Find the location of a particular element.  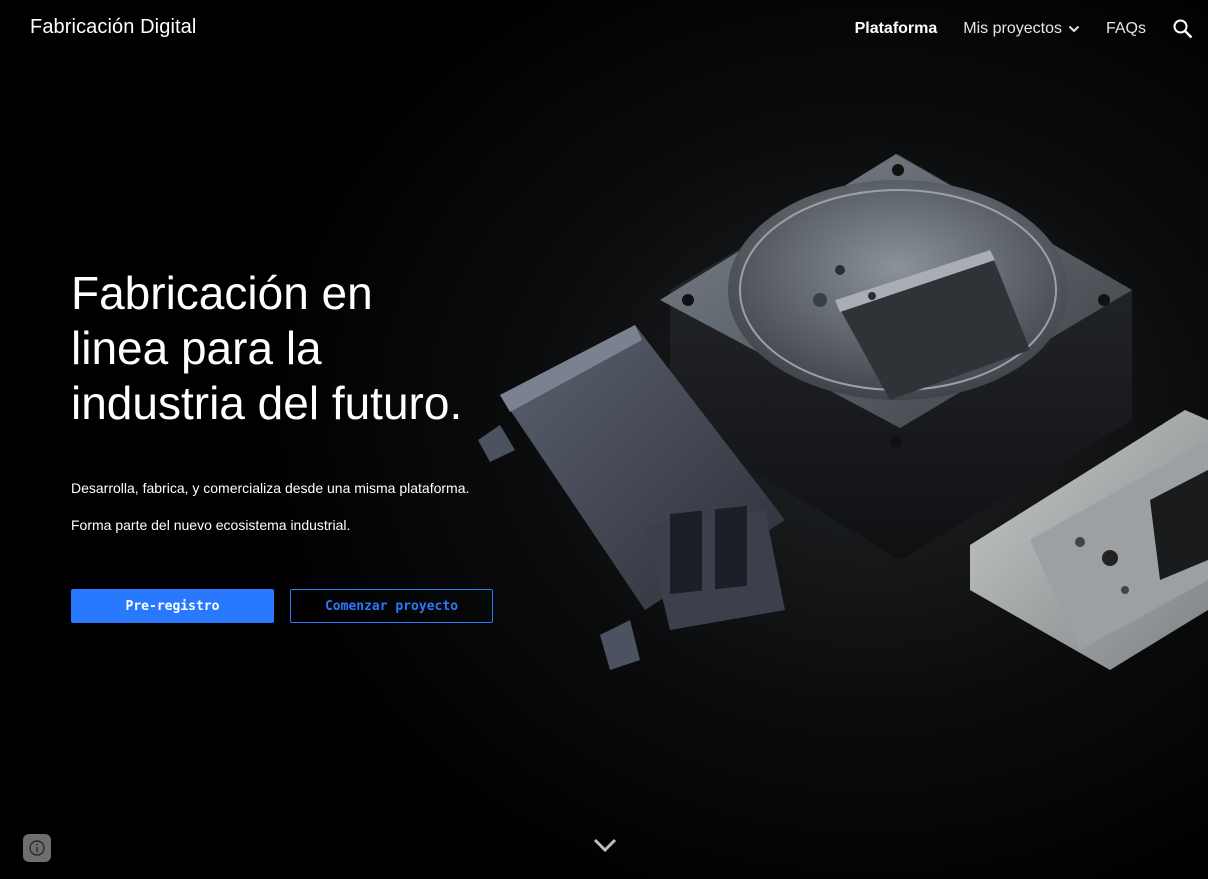

pre-registro-button: Pre-registro is located at coordinates (172, 606).